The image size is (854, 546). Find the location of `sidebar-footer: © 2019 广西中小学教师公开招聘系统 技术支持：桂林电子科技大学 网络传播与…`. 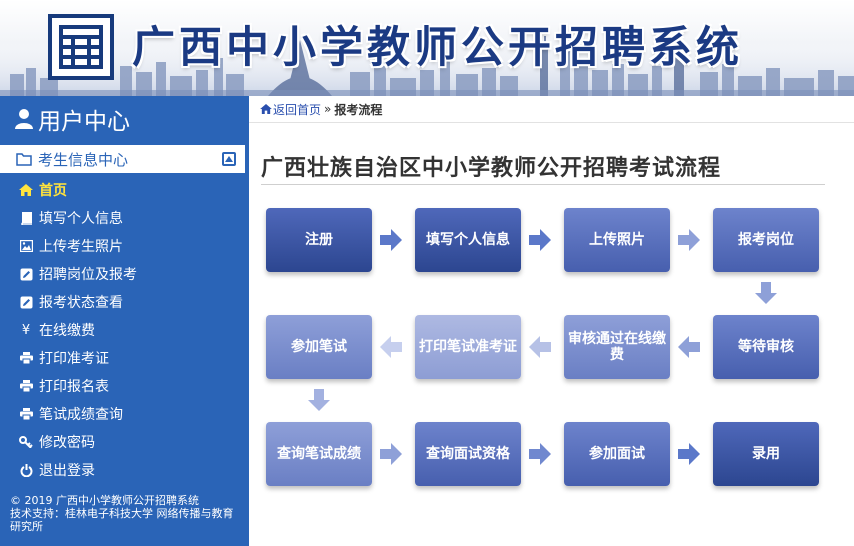

sidebar-footer: © 2019 广西中小学教师公开招聘系统 技术支持：桂林电子科技大学 网络传播与… is located at coordinates (126, 513).